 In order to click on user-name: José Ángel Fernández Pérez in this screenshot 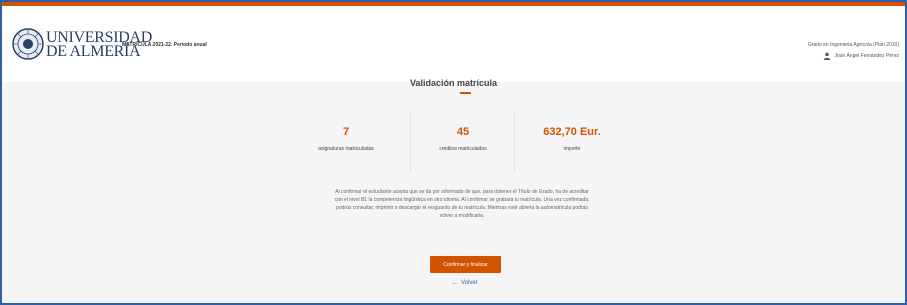, I will do `click(866, 56)`.